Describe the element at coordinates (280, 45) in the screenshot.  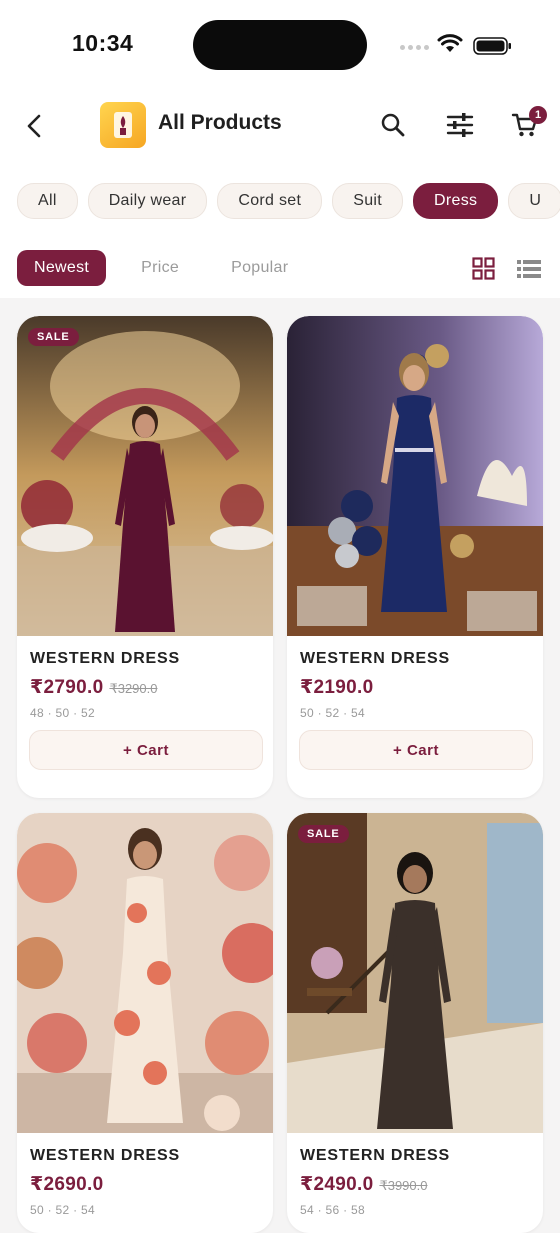
I see `dynamic-island` at that location.